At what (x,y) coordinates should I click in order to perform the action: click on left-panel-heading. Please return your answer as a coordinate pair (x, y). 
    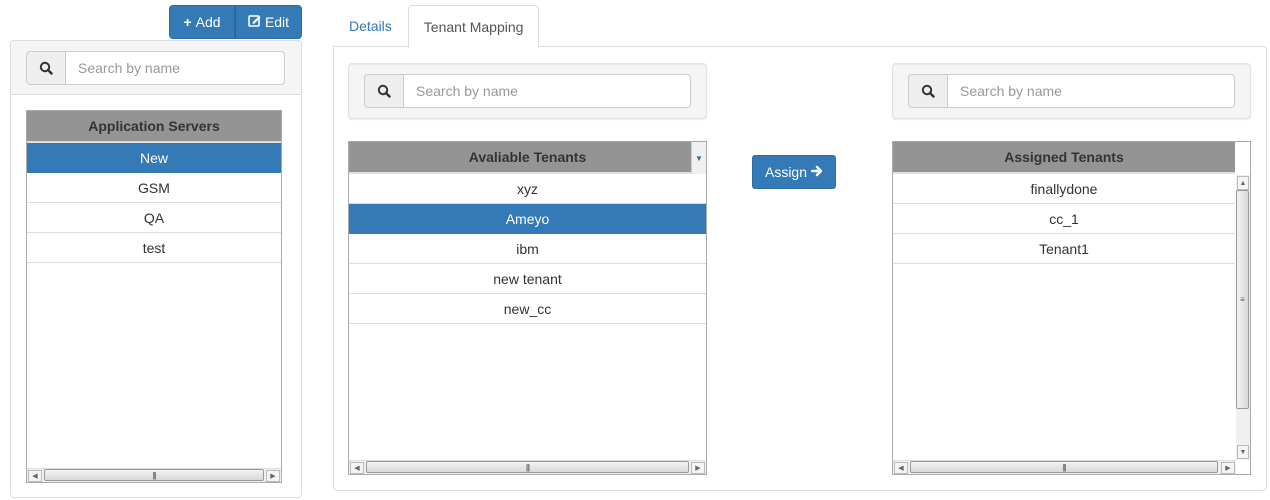
    Looking at the image, I should click on (156, 68).